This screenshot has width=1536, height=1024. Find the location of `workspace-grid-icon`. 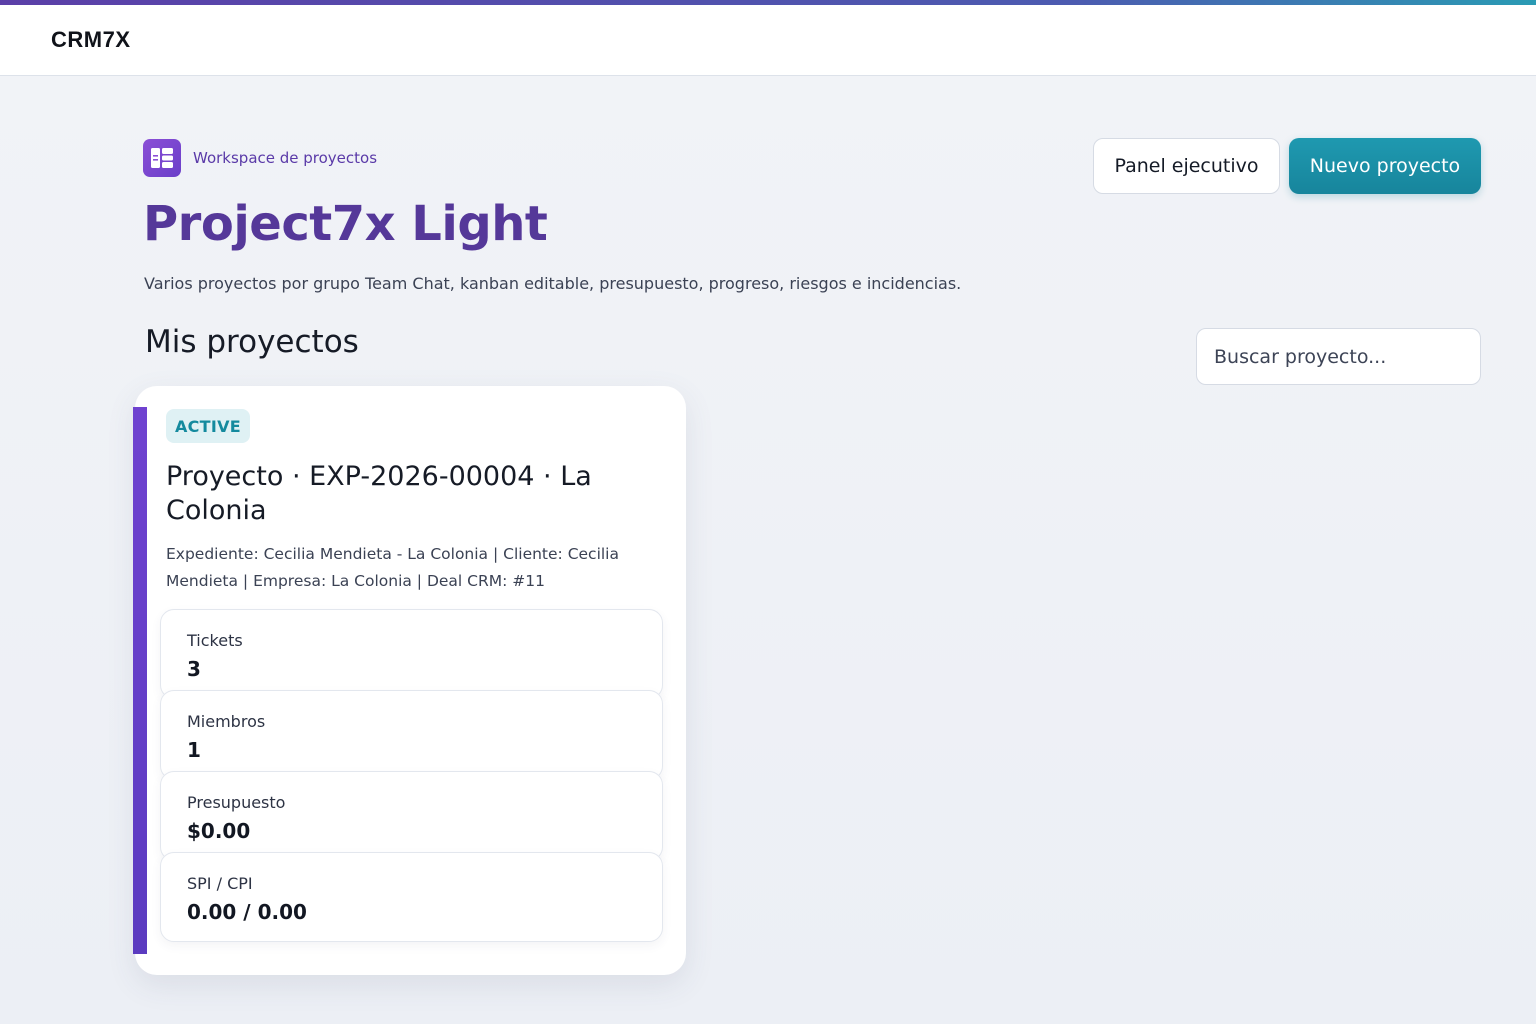

workspace-grid-icon is located at coordinates (162, 158).